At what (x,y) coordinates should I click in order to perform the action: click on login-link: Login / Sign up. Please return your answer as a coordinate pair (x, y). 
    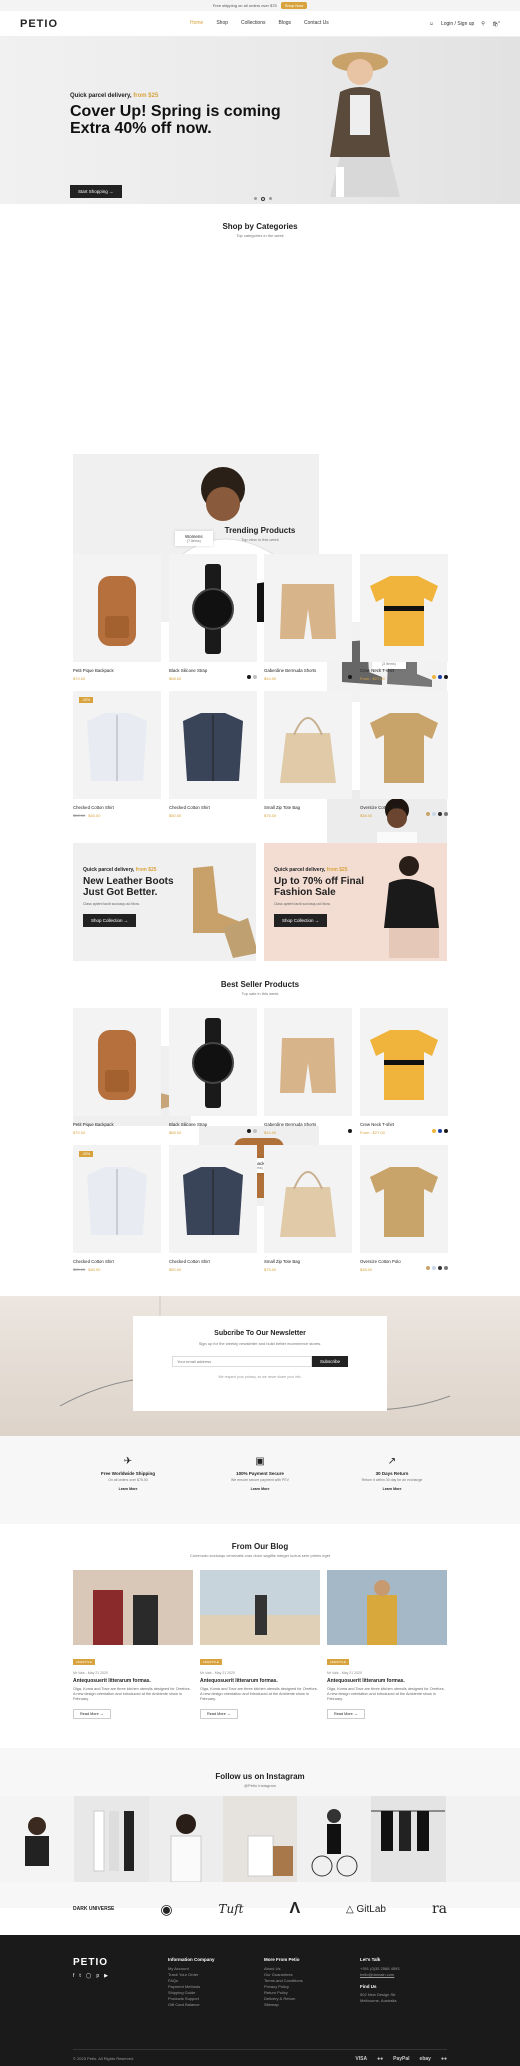
    Looking at the image, I should click on (457, 24).